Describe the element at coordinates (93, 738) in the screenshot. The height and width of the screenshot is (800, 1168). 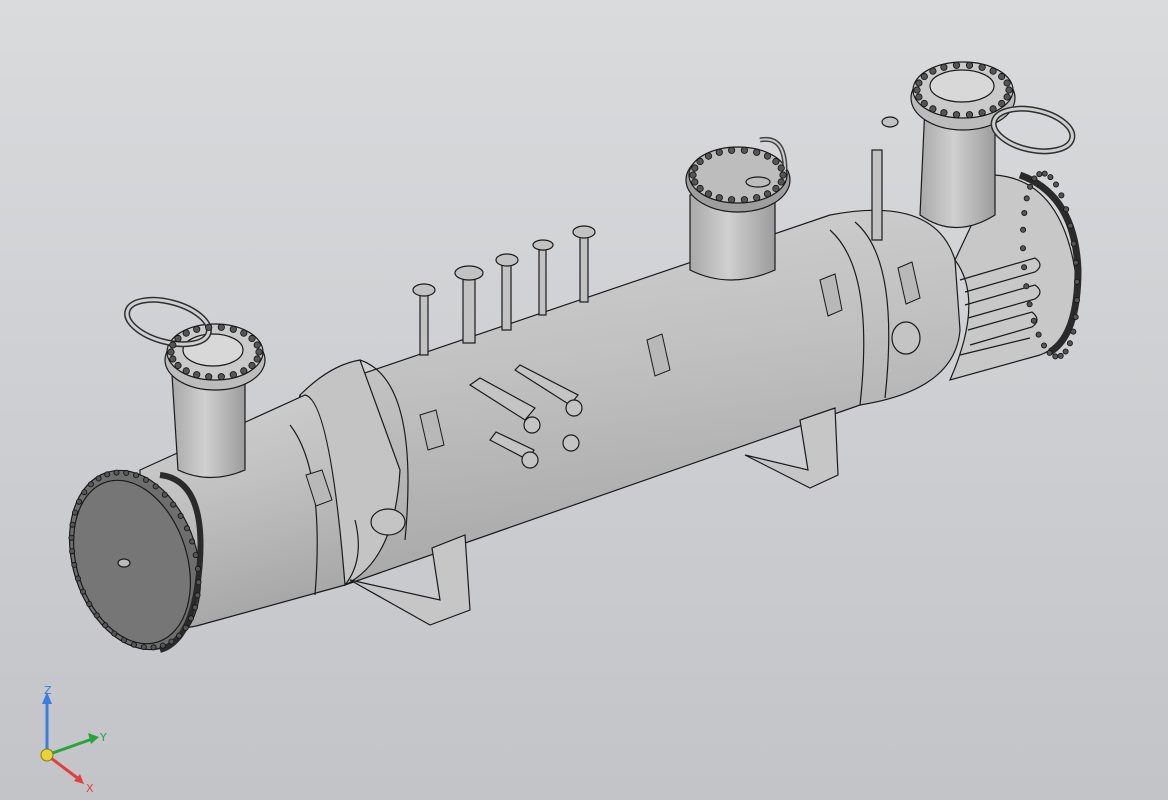
I see `y-axis-arrow` at that location.